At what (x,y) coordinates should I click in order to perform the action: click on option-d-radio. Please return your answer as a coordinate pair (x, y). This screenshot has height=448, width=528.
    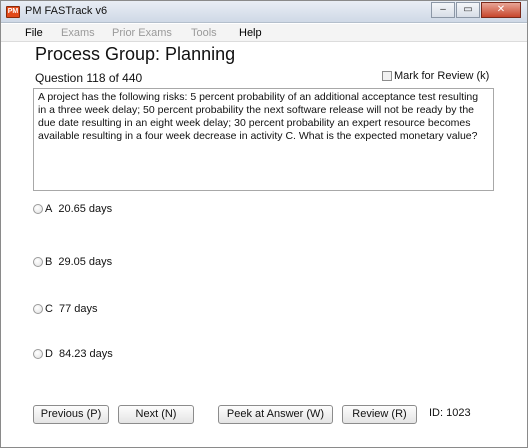
    Looking at the image, I should click on (38, 354).